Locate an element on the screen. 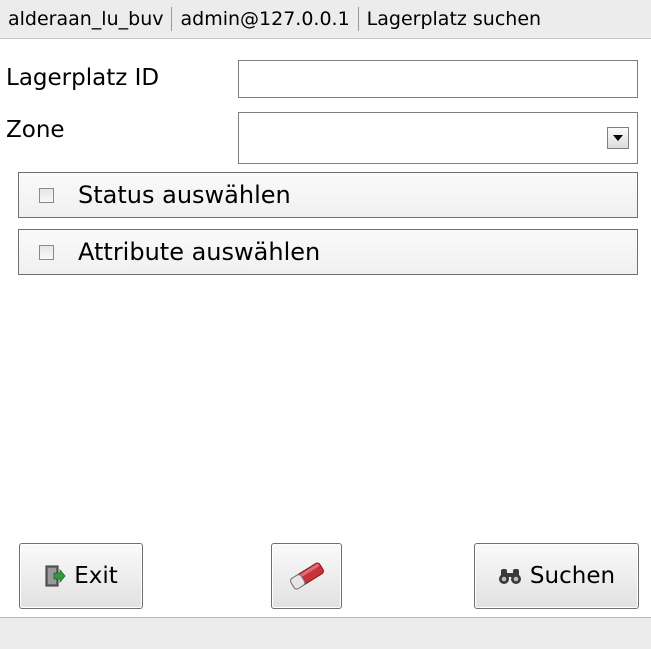 Image resolution: width=651 pixels, height=649 pixels. lagerplatz-id-label: Lagerplatz ID is located at coordinates (83, 78).